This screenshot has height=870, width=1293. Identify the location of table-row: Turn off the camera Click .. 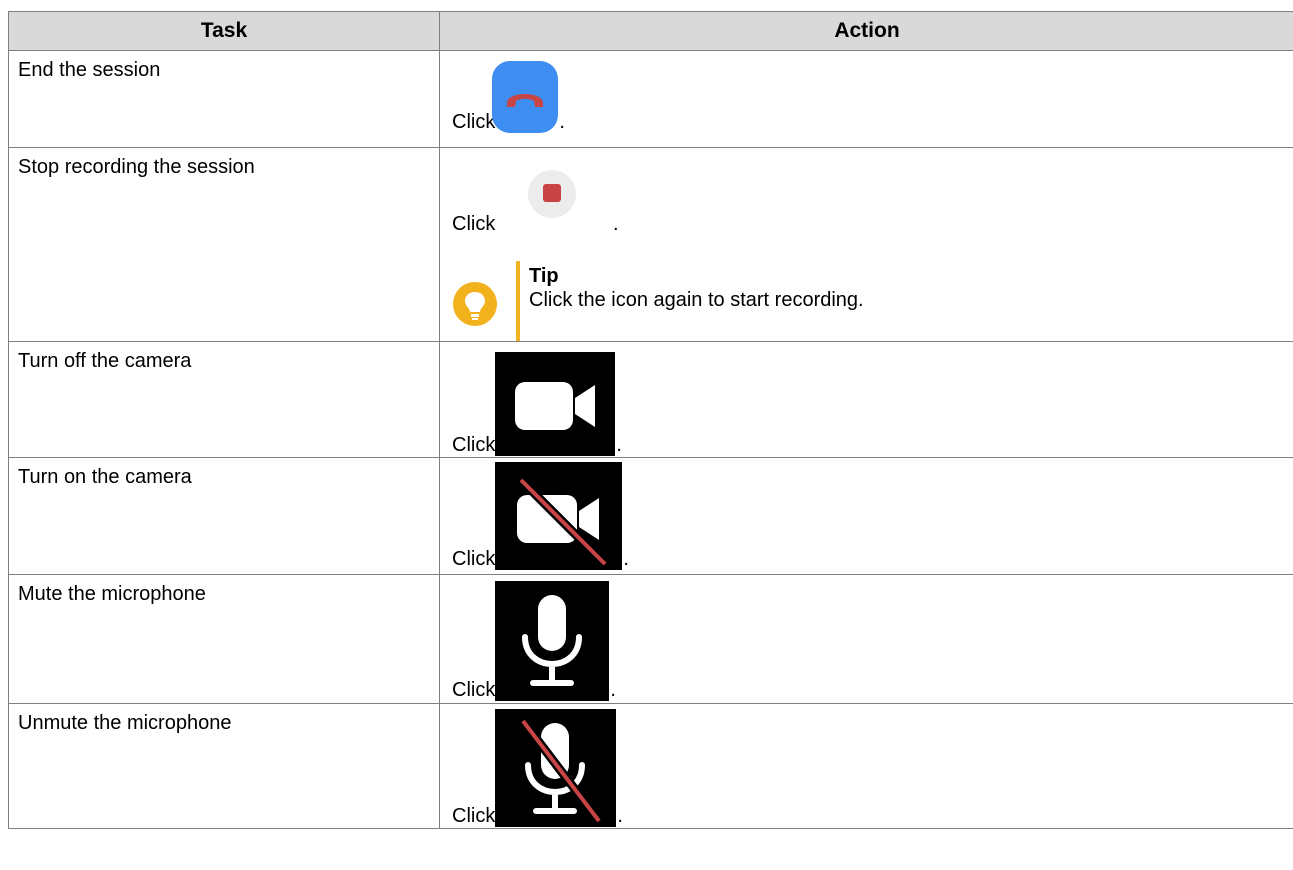
(650, 399).